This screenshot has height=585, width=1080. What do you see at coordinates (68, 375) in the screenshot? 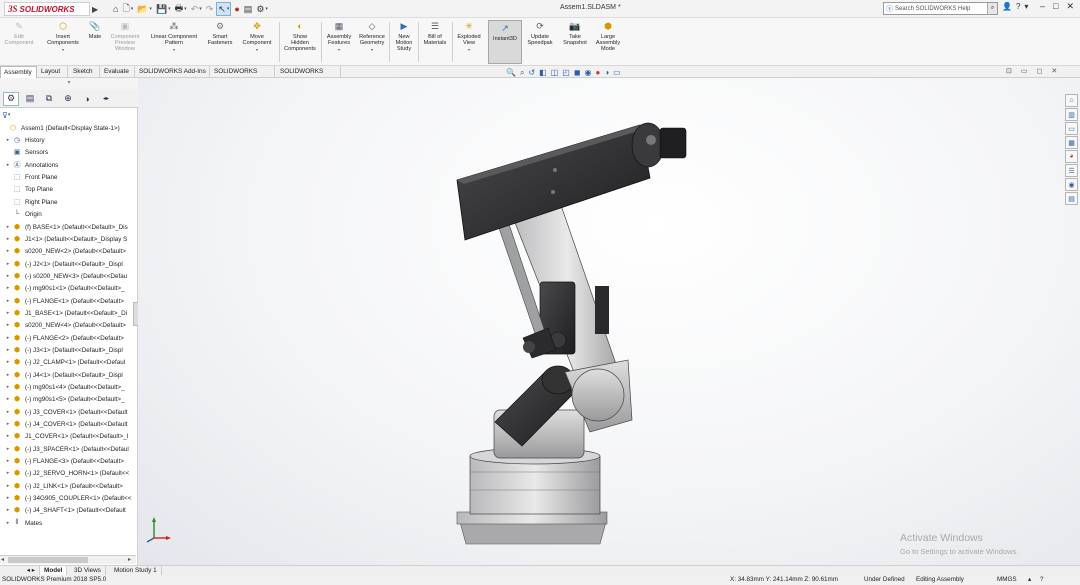
I see `tree-item-part: ▸ ⬢ (-) J4<1> (Default<<Default>_Displ` at bounding box center [68, 375].